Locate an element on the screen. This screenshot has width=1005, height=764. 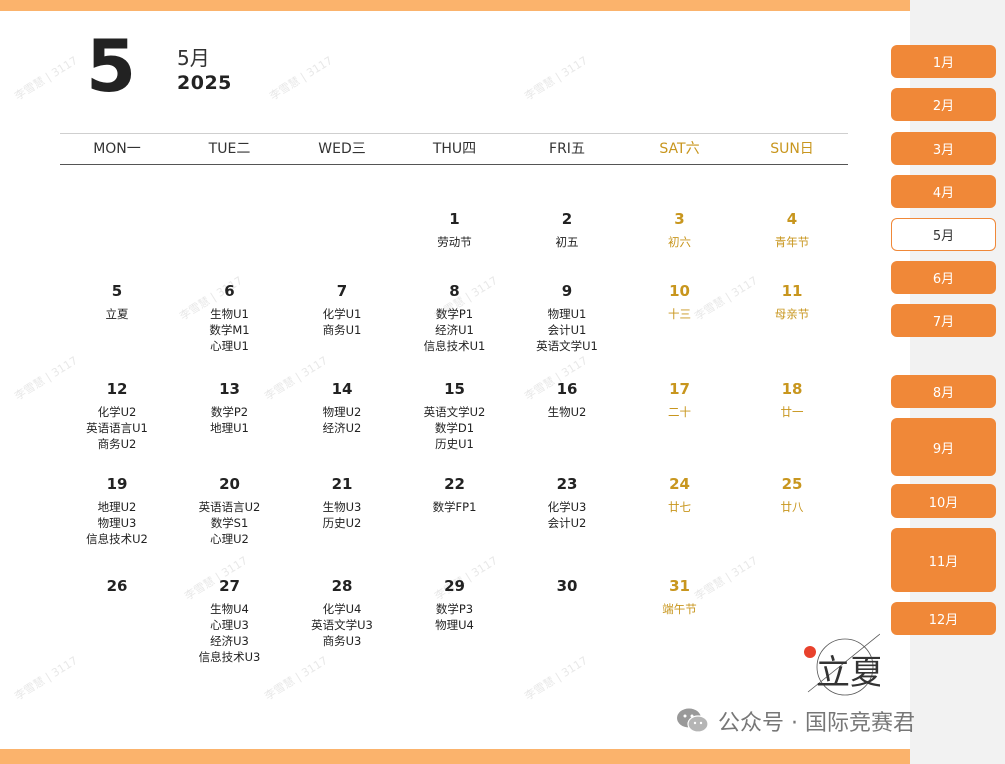
month-button: 4月 is located at coordinates (943, 191).